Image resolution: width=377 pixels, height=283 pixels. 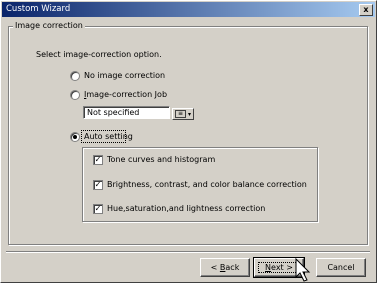 I want to click on cancel-button: Cancel, so click(x=341, y=267).